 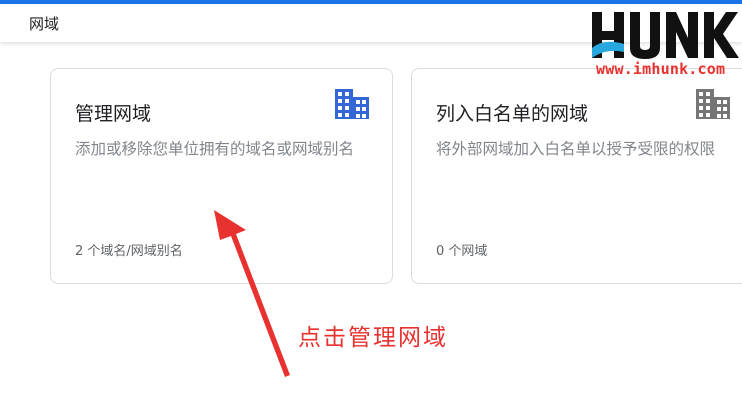 I want to click on card-count: 0 个网域, so click(x=462, y=251).